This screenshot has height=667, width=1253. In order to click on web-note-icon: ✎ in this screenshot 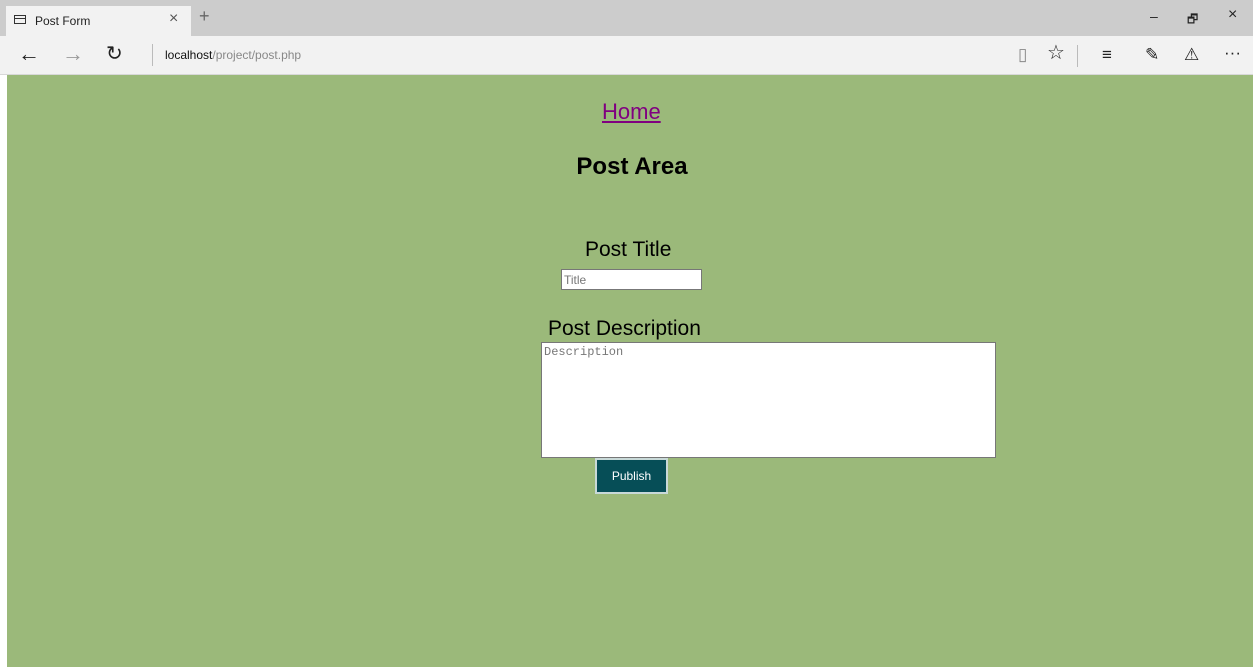, I will do `click(1152, 55)`.